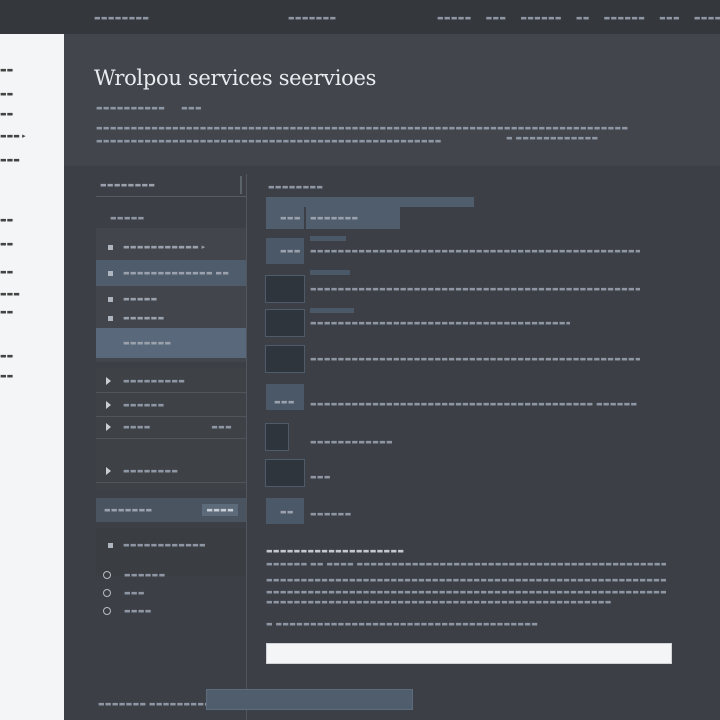  What do you see at coordinates (353, 218) in the screenshot?
I see `content-first-item: ▬▬▬▬▬▬▬` at bounding box center [353, 218].